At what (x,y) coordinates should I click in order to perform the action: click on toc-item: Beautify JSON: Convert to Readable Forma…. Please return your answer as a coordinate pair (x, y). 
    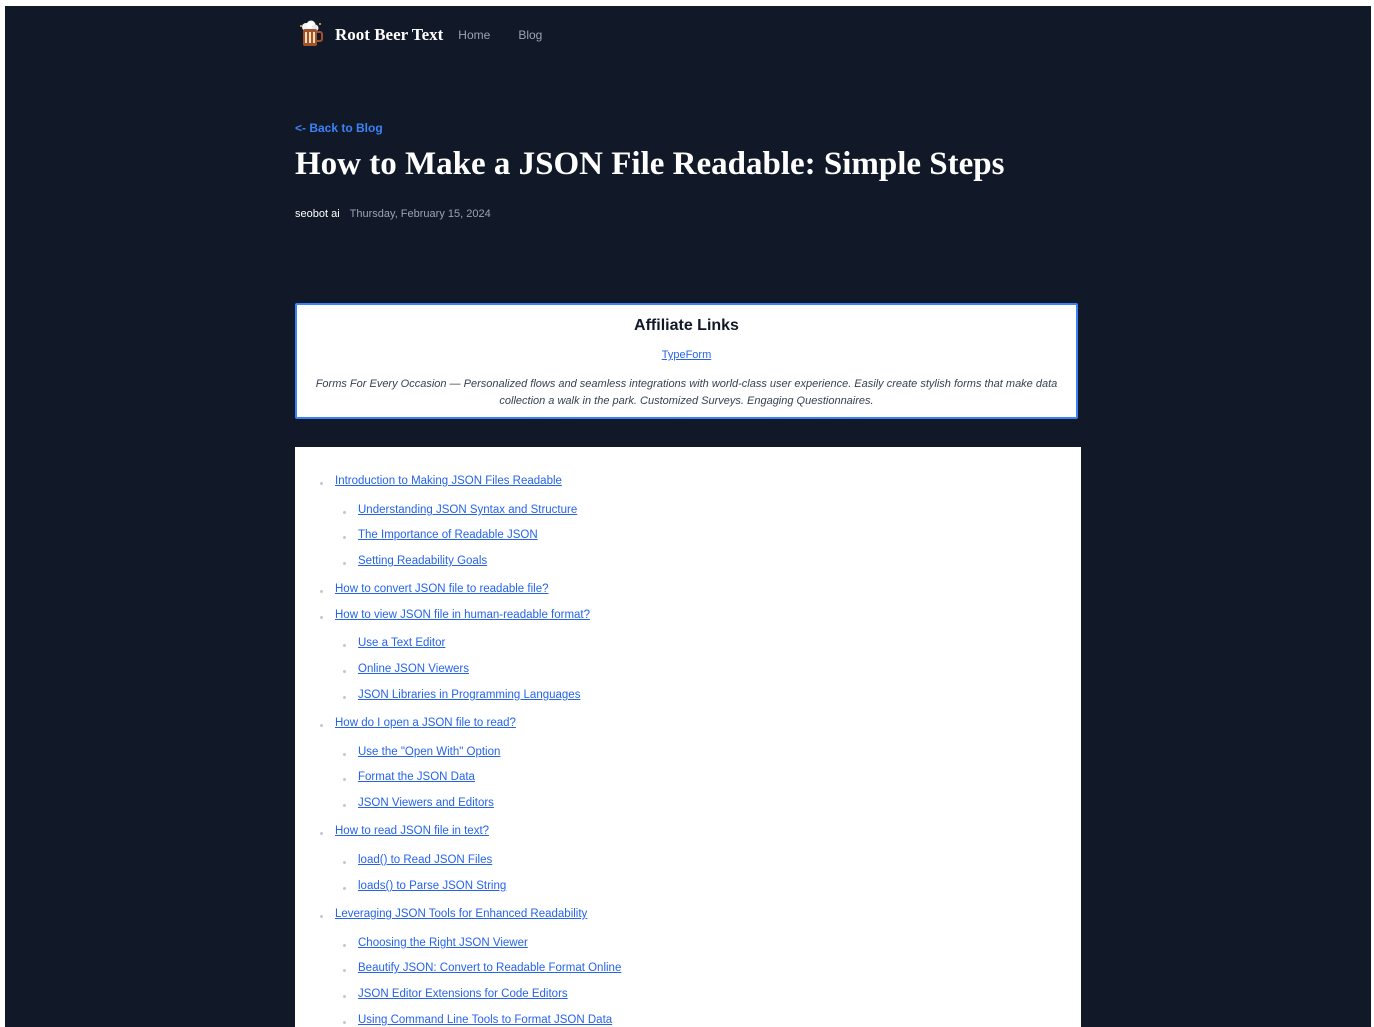
    Looking at the image, I should click on (482, 968).